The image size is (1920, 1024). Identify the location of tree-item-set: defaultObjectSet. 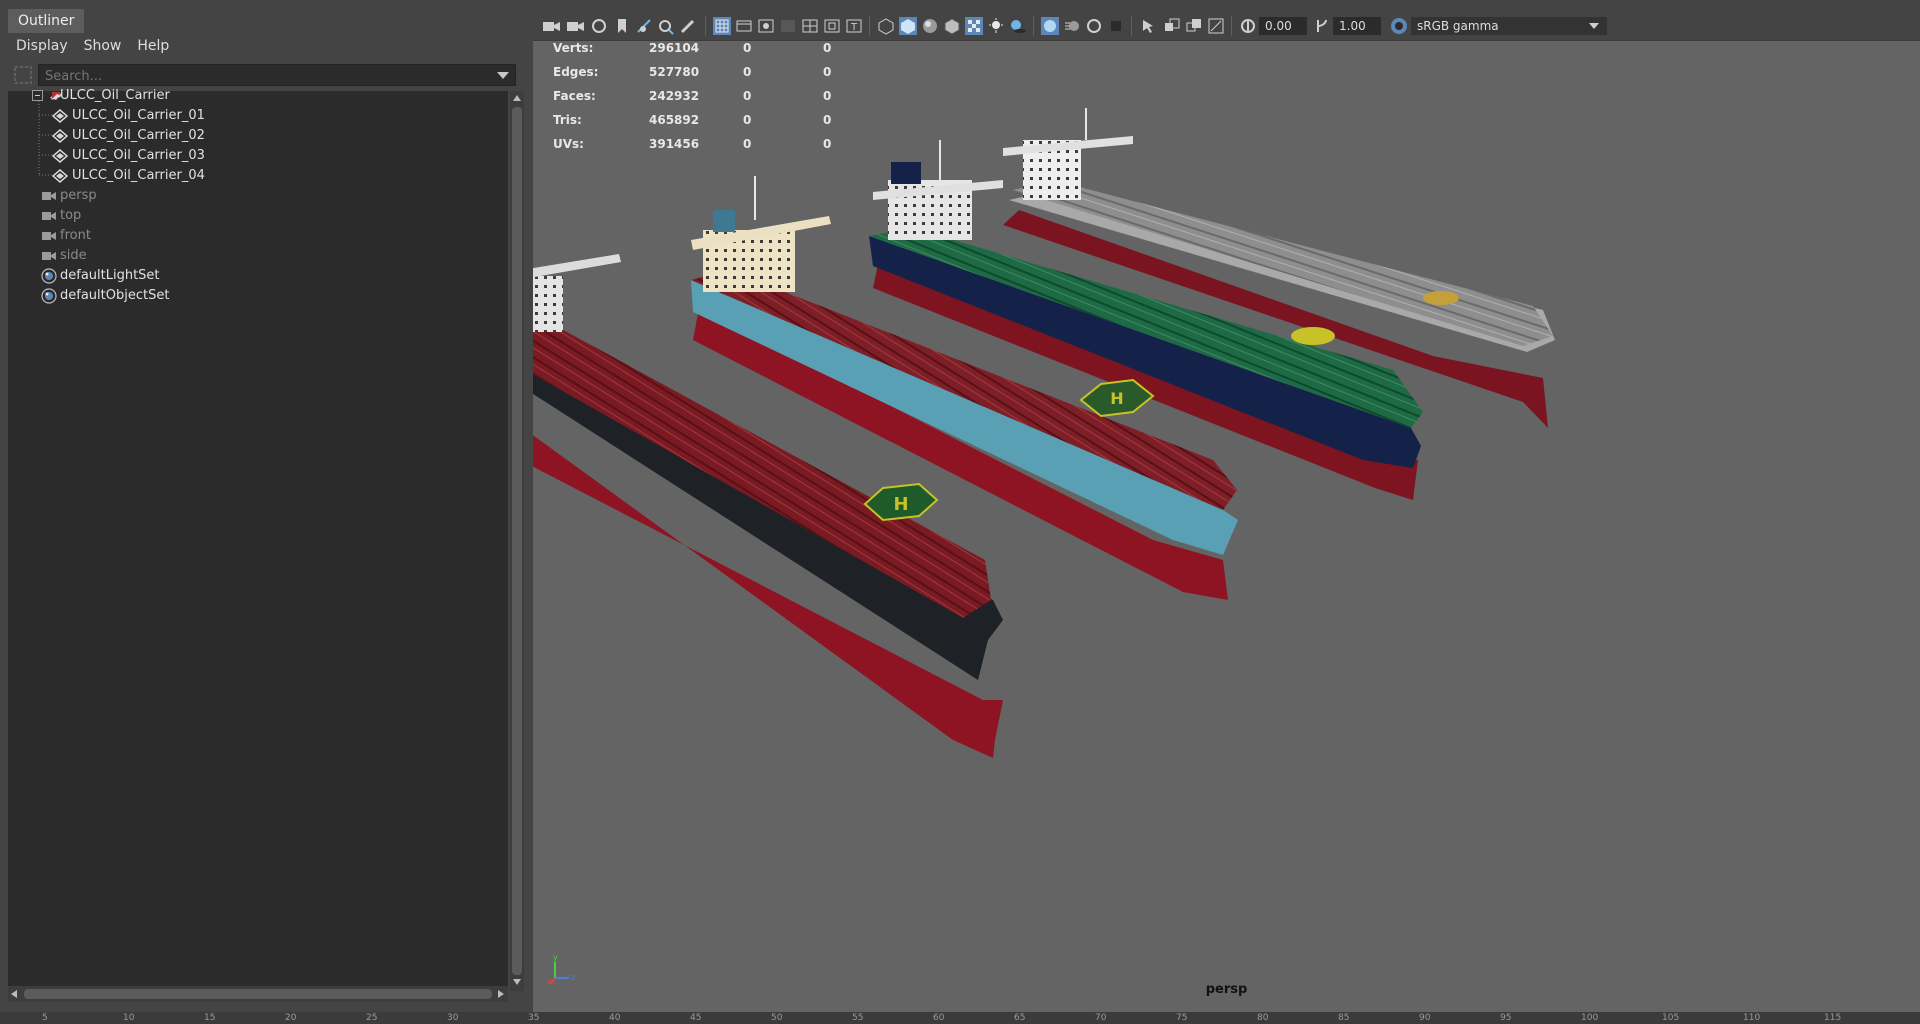
(258, 296).